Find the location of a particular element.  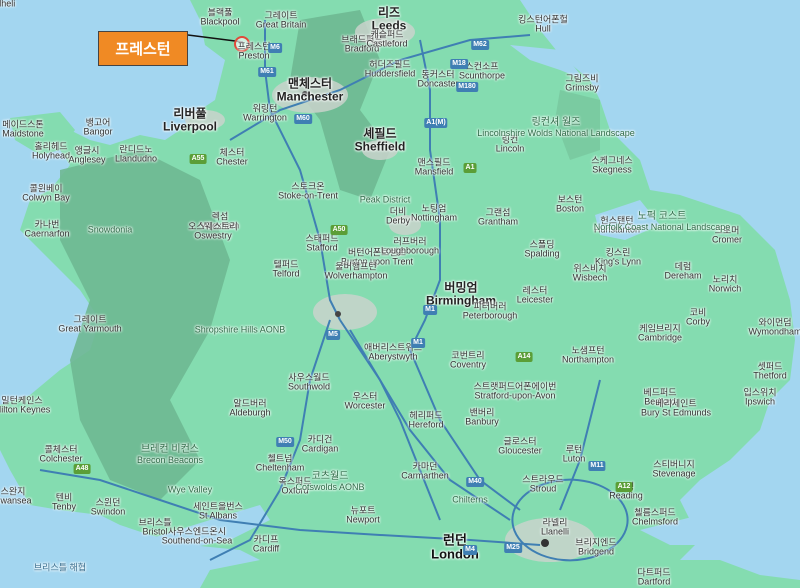

place-label-coventry: 코번트리 Coventry is located at coordinates (468, 361).